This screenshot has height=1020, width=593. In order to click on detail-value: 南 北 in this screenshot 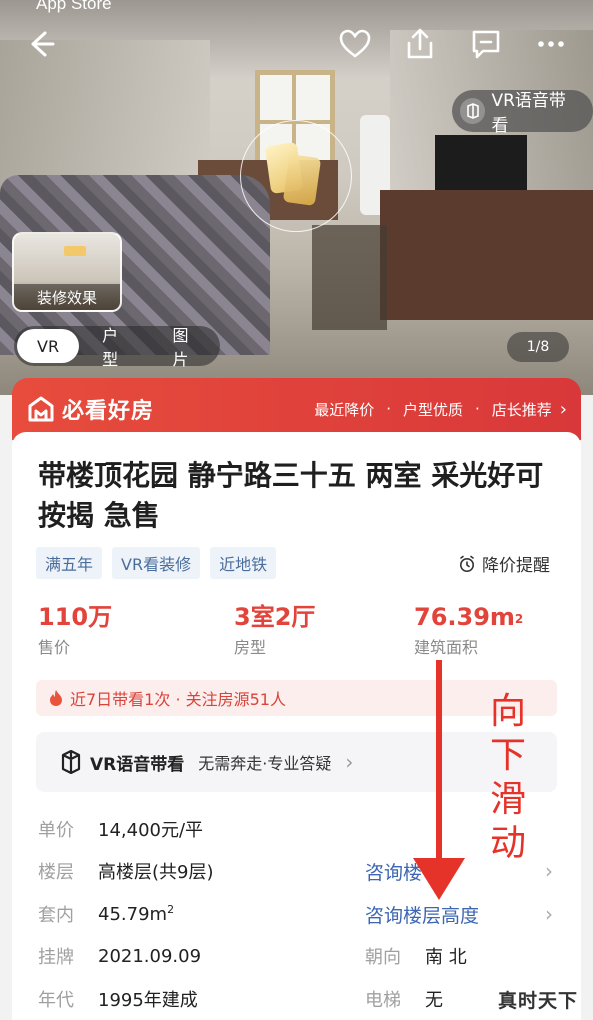, I will do `click(446, 957)`.